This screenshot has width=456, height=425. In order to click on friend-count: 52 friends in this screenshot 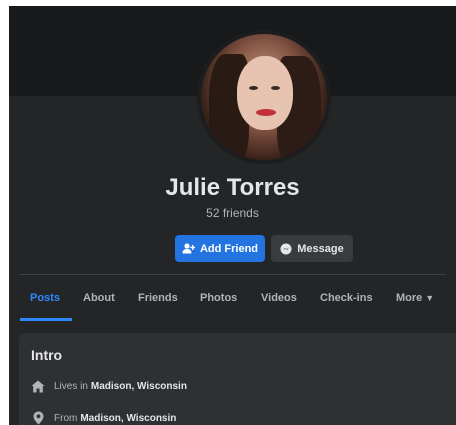, I will do `click(232, 213)`.